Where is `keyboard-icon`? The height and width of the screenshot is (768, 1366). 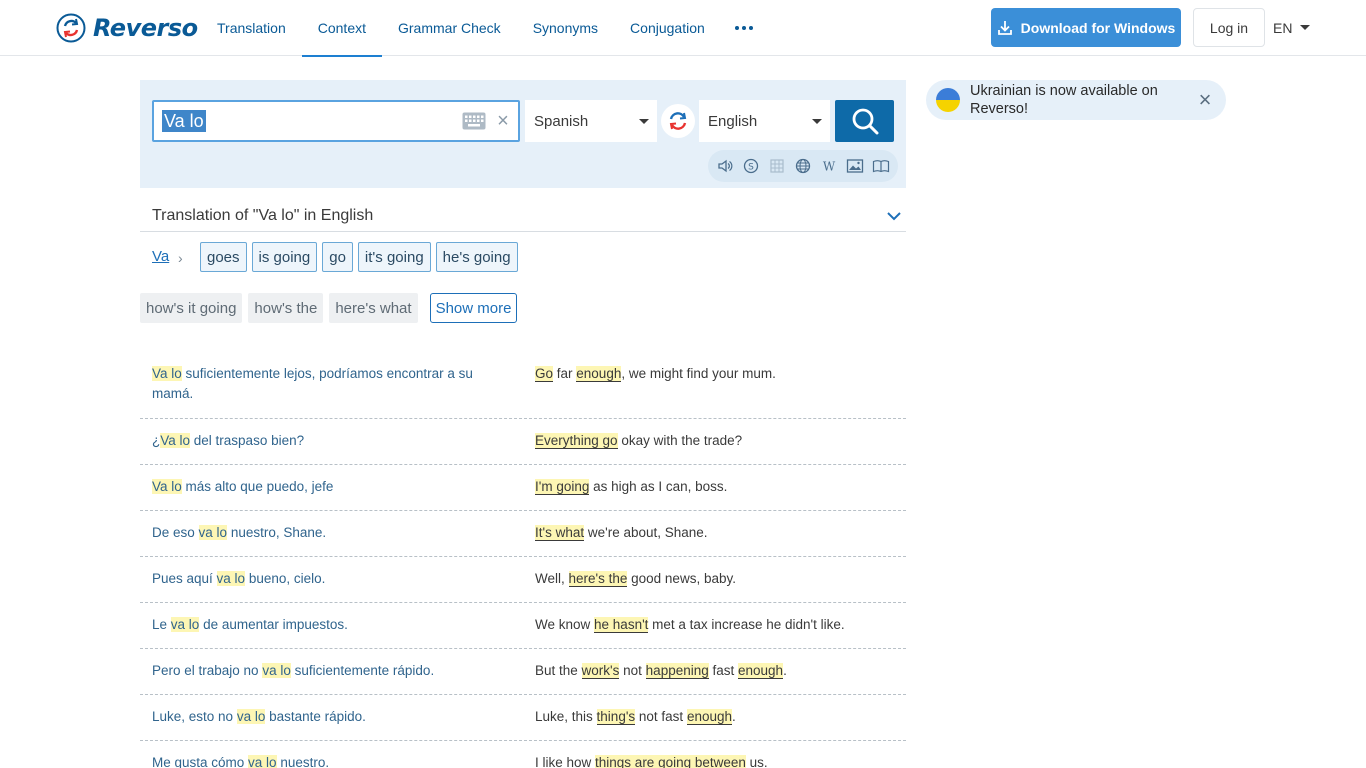 keyboard-icon is located at coordinates (474, 121).